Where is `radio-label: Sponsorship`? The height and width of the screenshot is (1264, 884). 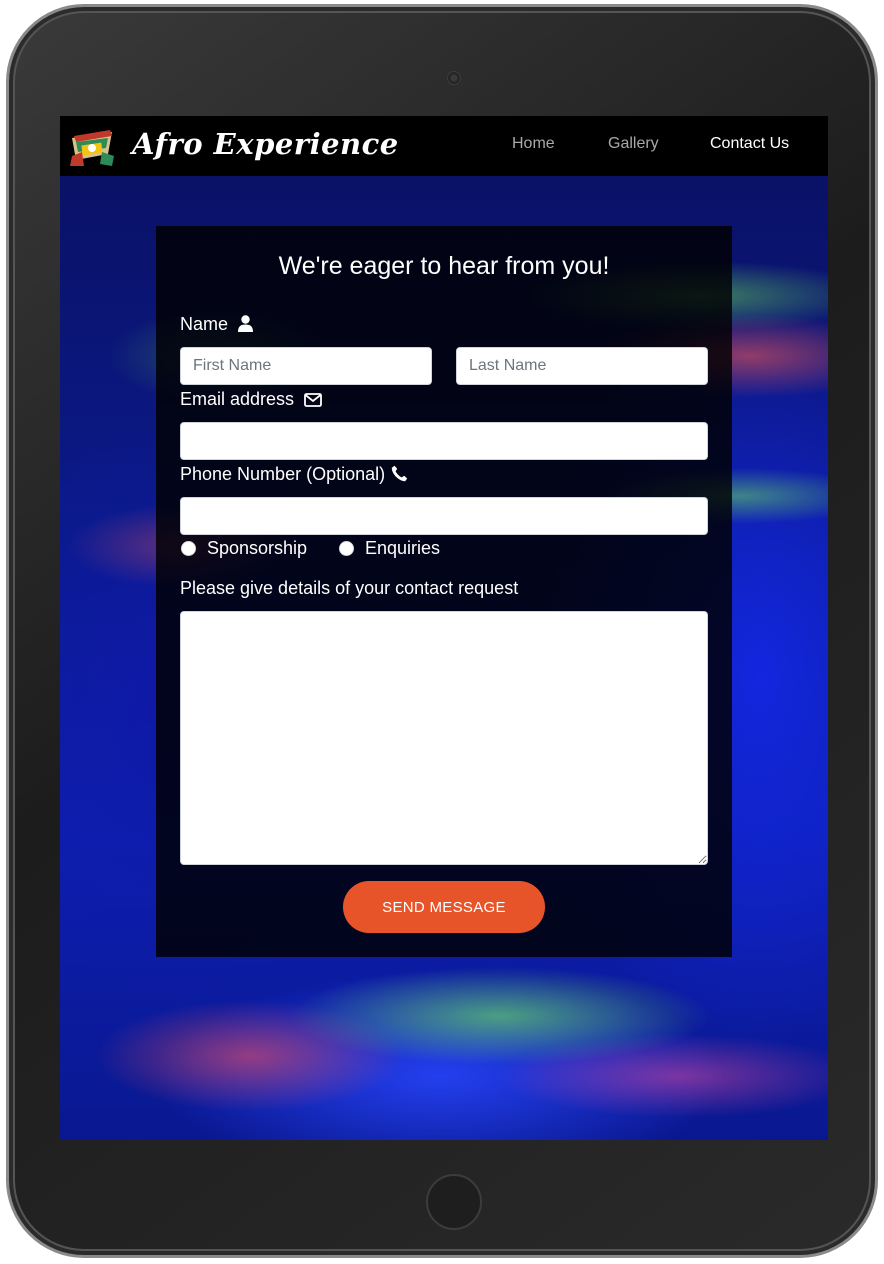 radio-label: Sponsorship is located at coordinates (257, 548).